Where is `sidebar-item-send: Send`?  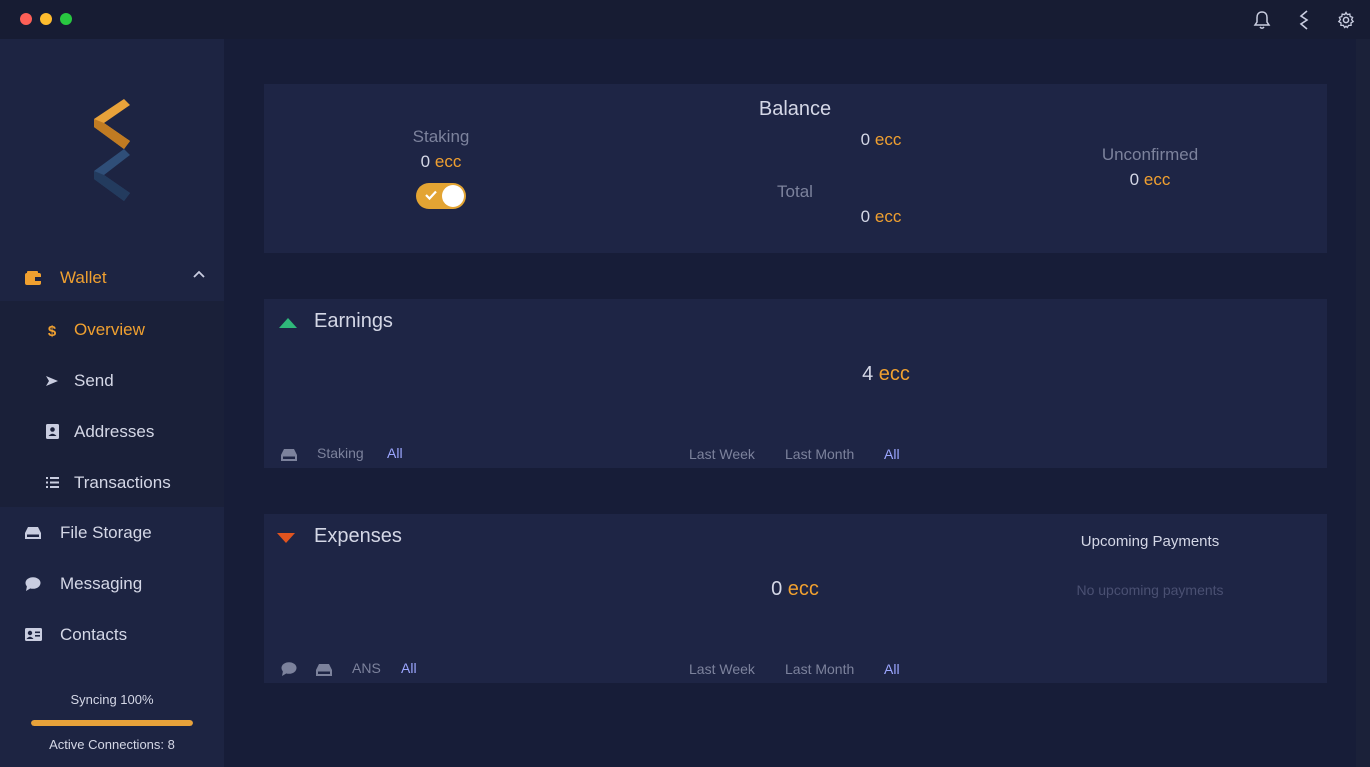 sidebar-item-send: Send is located at coordinates (112, 380).